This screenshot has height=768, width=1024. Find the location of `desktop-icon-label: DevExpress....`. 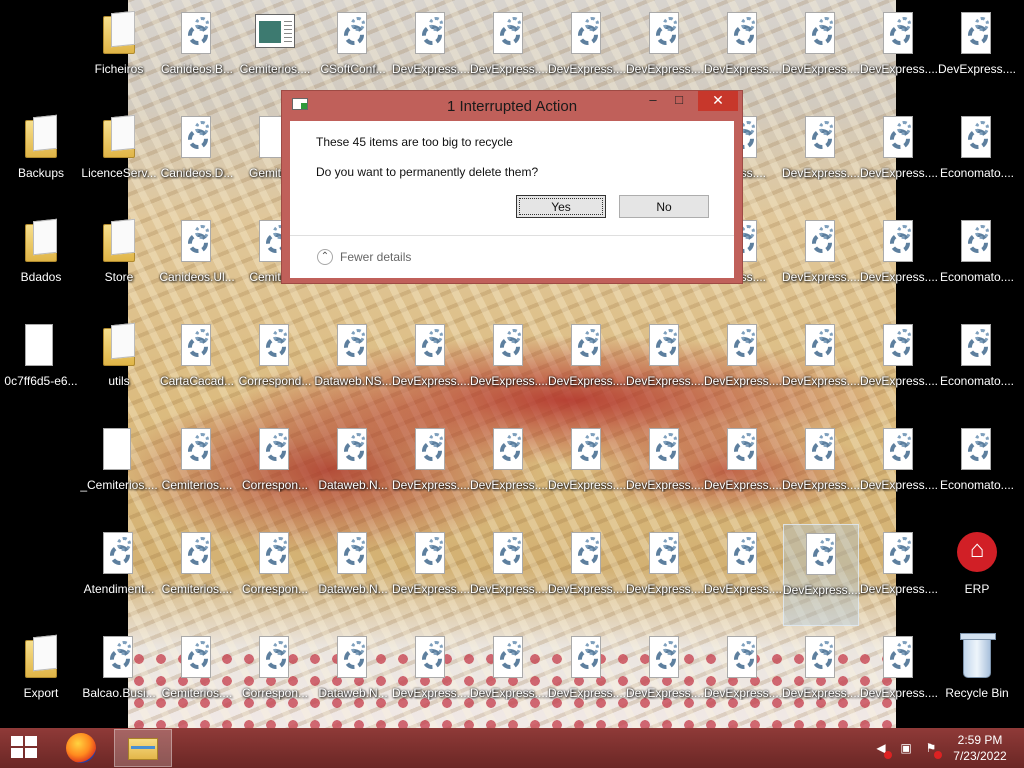

desktop-icon-label: DevExpress.... is located at coordinates (665, 69).